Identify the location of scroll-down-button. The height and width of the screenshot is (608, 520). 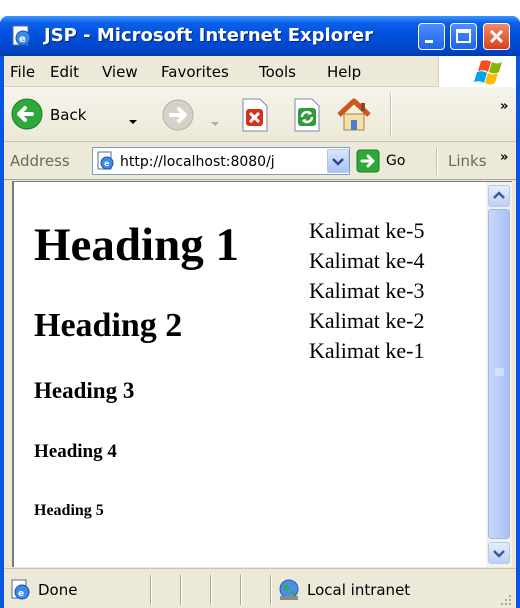
(499, 553).